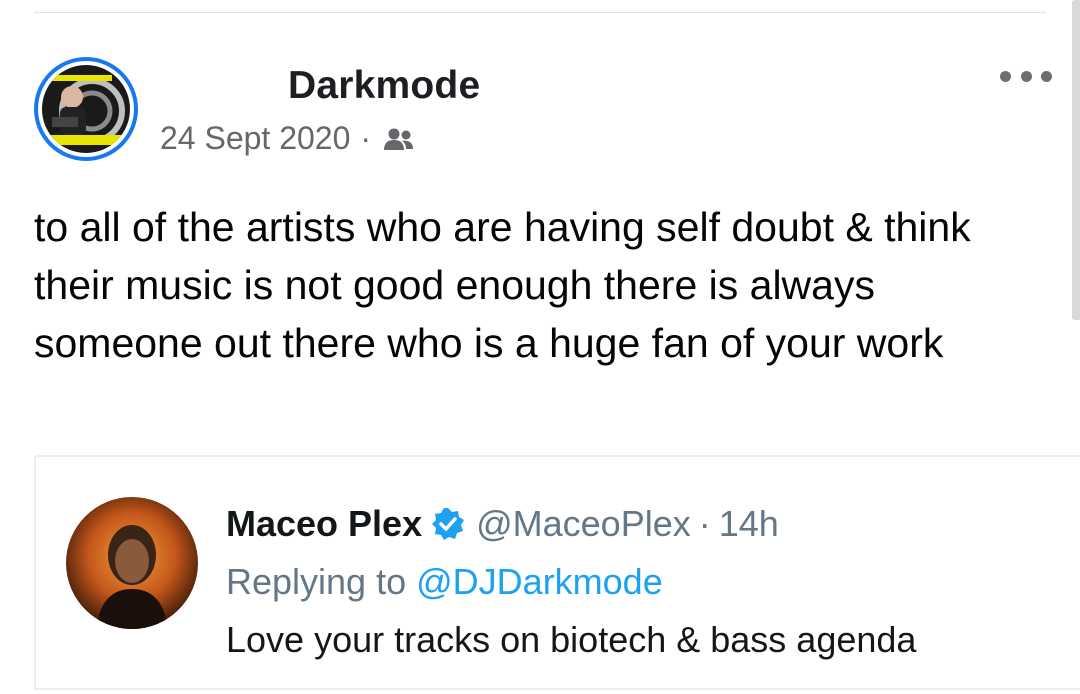 Image resolution: width=1080 pixels, height=694 pixels. What do you see at coordinates (749, 524) in the screenshot?
I see `tweet-timestamp: 14h` at bounding box center [749, 524].